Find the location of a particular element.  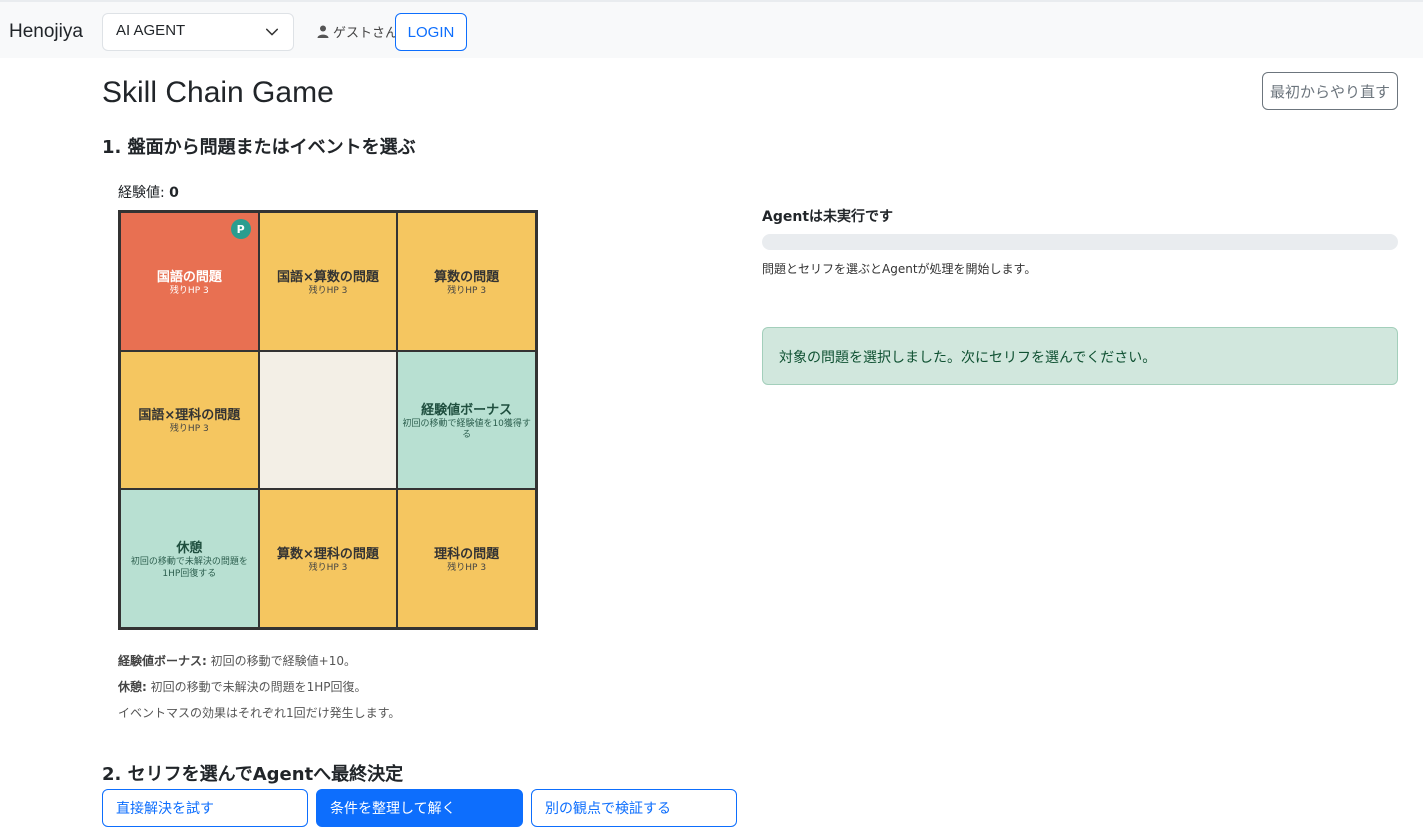

board-cell-3: 国語×理科の問題 残りHP 3 is located at coordinates (189, 420).